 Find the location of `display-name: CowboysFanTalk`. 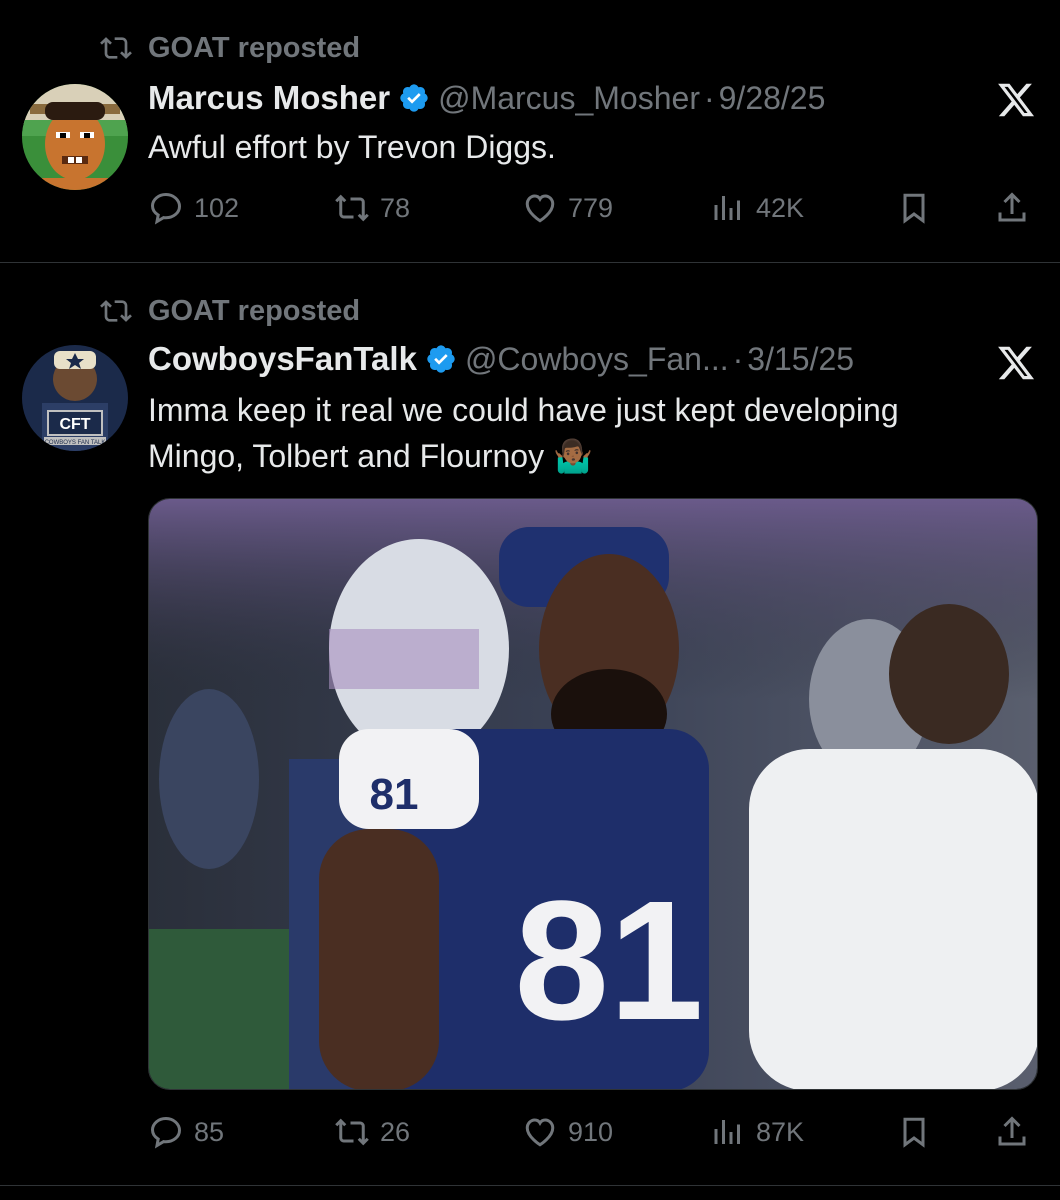

display-name: CowboysFanTalk is located at coordinates (282, 359).